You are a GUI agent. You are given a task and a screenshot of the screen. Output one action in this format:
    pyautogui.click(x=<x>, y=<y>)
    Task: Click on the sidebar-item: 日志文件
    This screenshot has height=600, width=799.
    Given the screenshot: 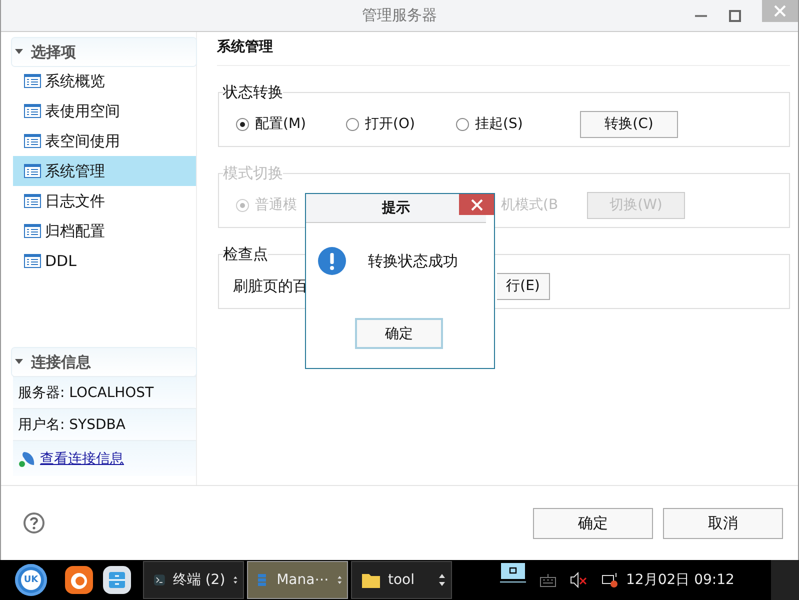 What is the action you would take?
    pyautogui.click(x=104, y=201)
    